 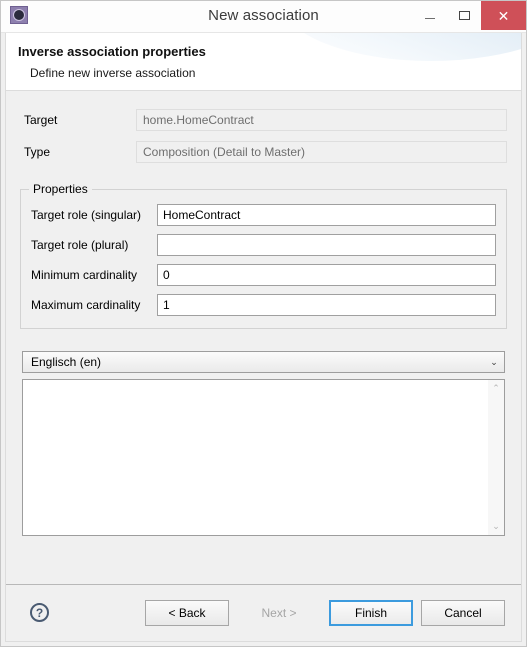 I want to click on next-button: Next >, so click(x=279, y=612).